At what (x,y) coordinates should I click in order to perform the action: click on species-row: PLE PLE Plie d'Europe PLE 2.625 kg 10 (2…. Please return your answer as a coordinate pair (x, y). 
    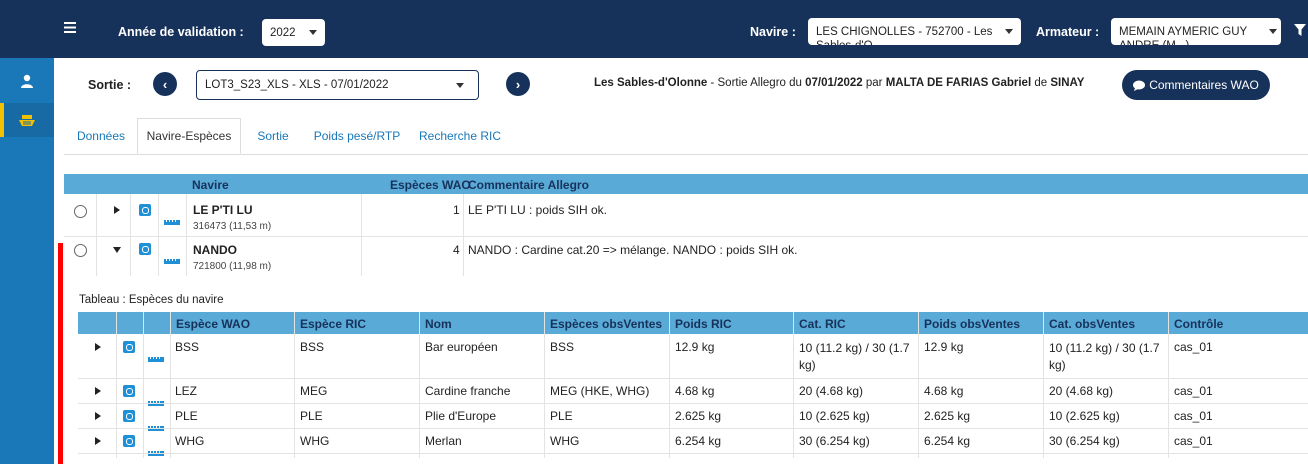
    Looking at the image, I should click on (693, 417).